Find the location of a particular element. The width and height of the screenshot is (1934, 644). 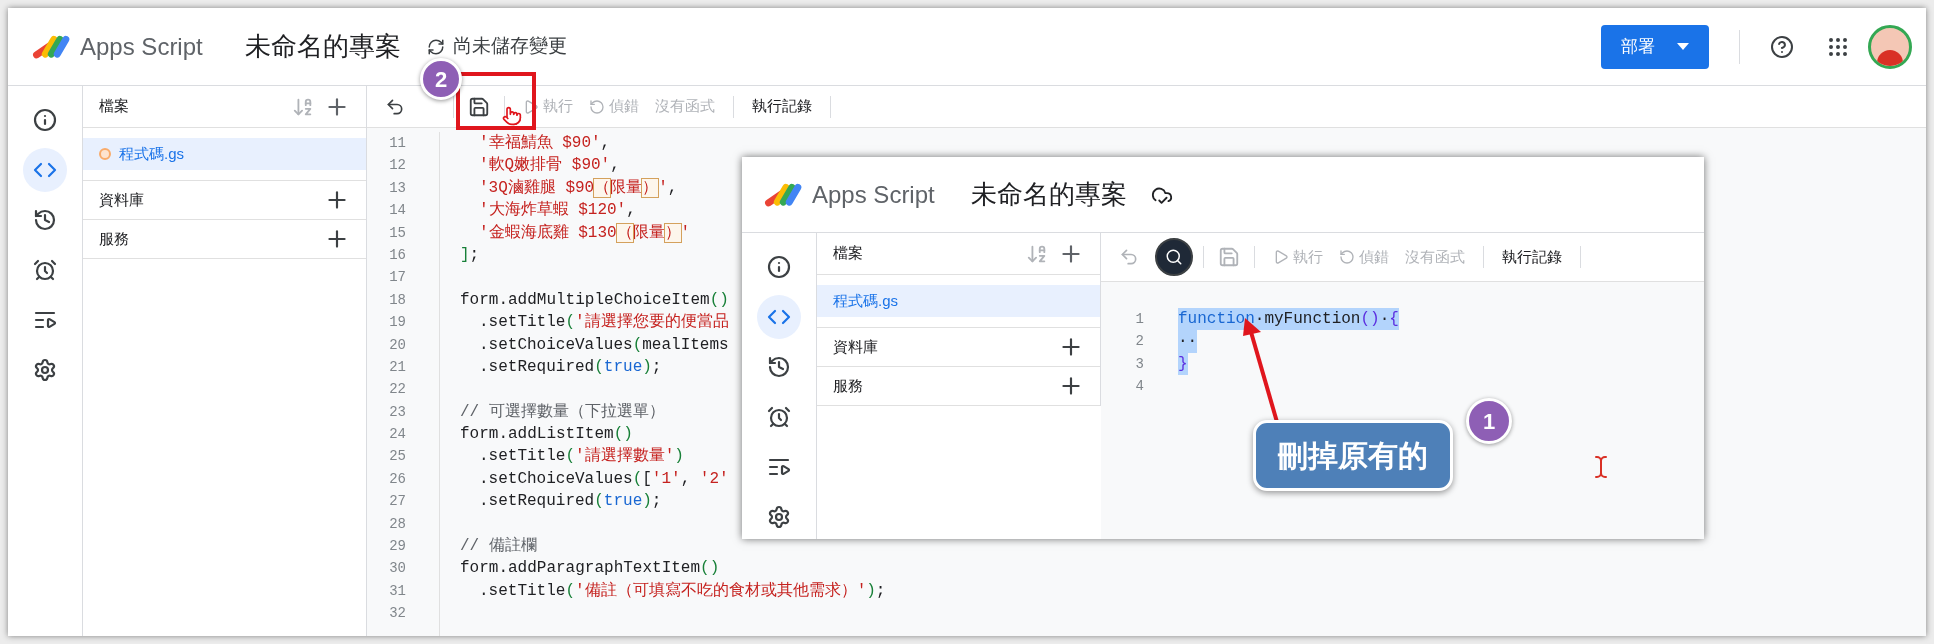

line-number: 18 is located at coordinates (397, 300).